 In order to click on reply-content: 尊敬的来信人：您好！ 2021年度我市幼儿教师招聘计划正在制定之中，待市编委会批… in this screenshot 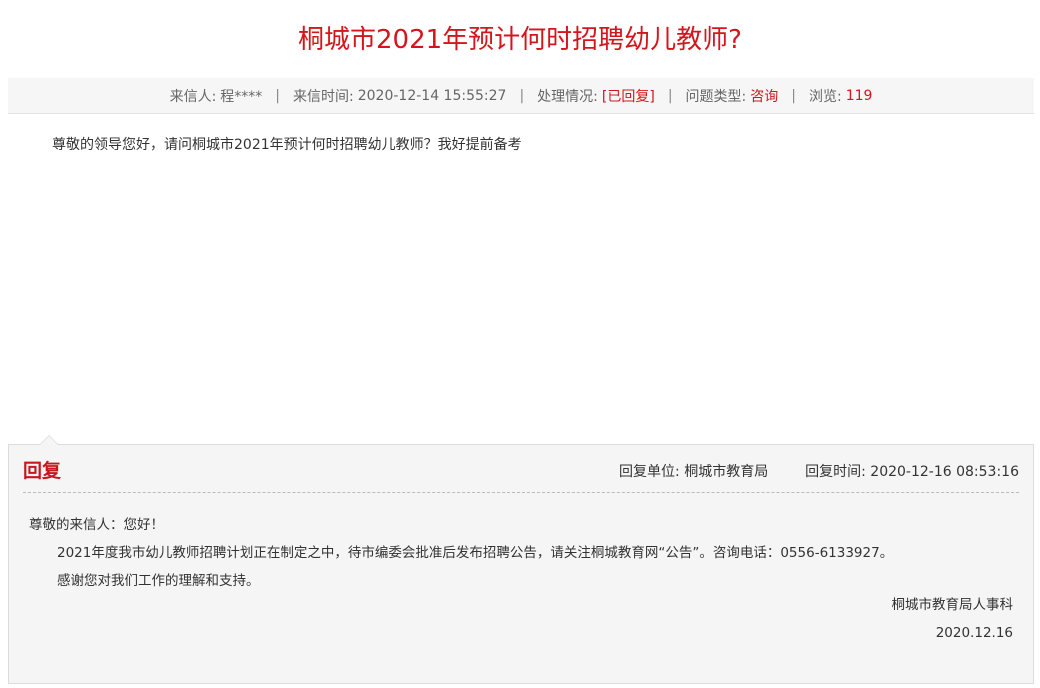, I will do `click(524, 553)`.